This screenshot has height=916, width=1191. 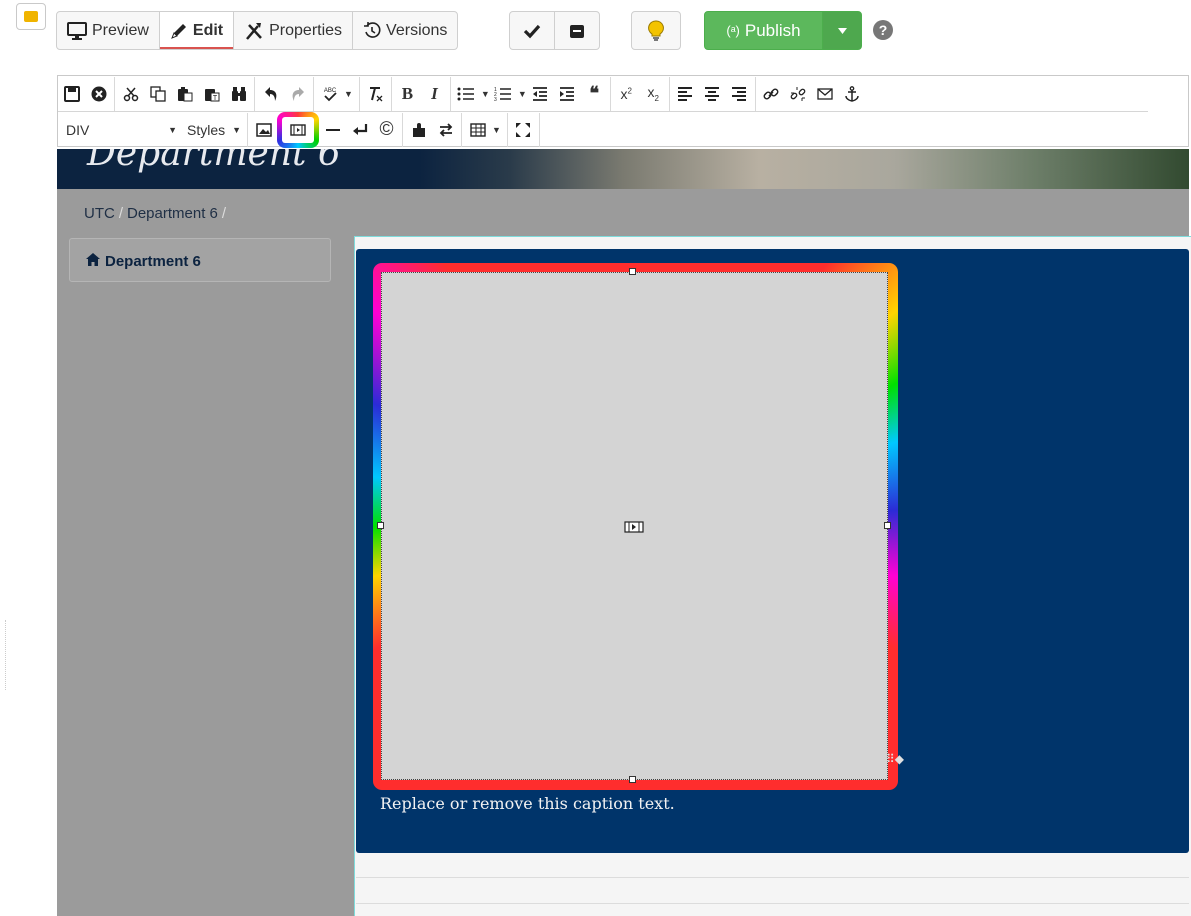 I want to click on check-icon, so click(x=532, y=31).